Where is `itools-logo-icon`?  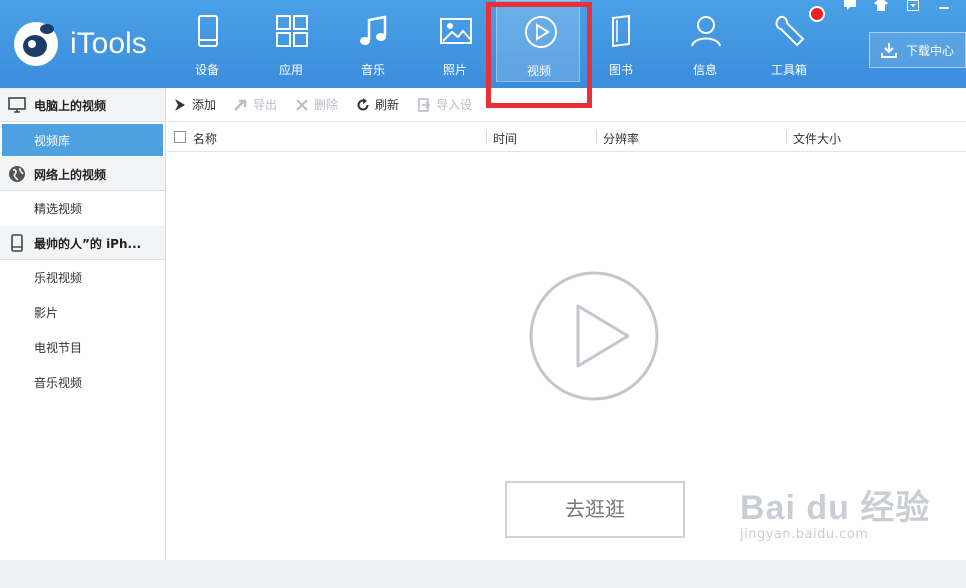 itools-logo-icon is located at coordinates (36, 44).